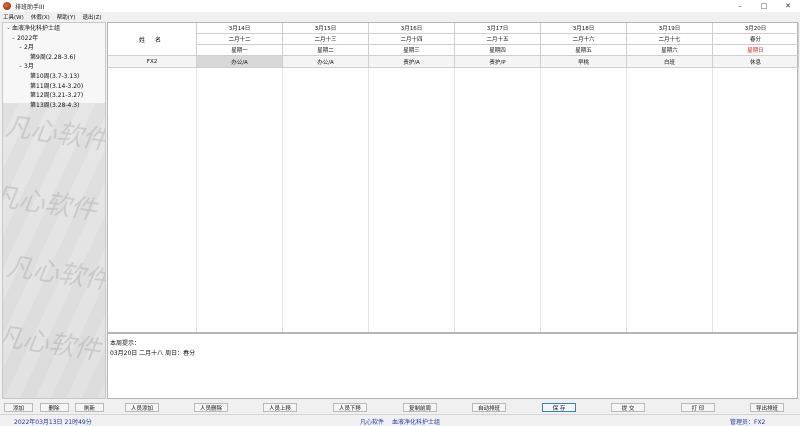  I want to click on shift-cell: 责护/P, so click(498, 62).